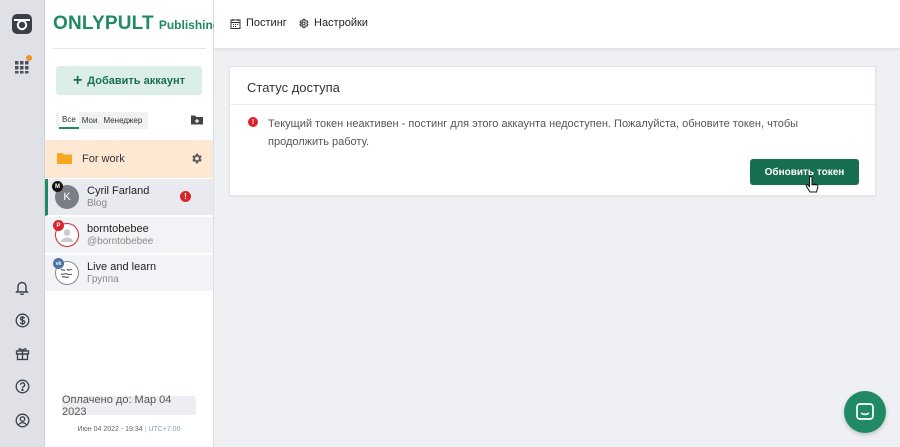 This screenshot has width=900, height=447. Describe the element at coordinates (122, 120) in the screenshot. I see `filter-manager: Менеджер` at that location.